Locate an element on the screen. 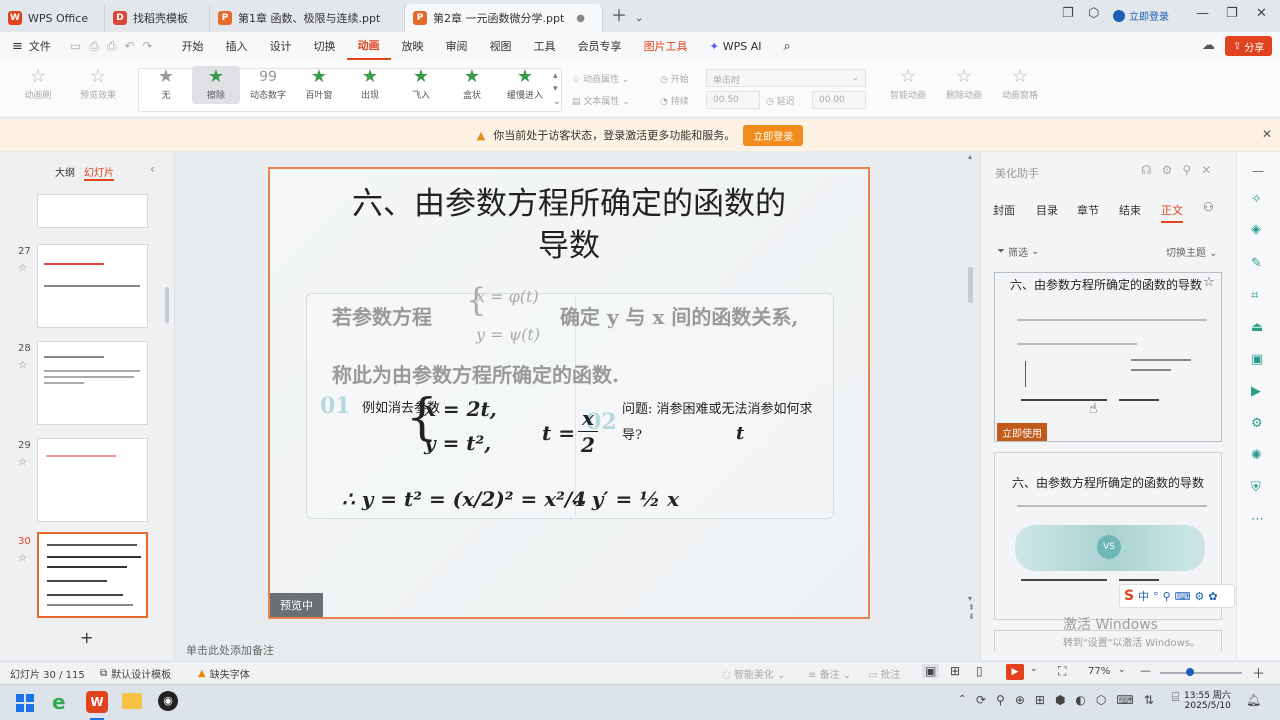 The image size is (1280, 720). crop-icon: ⌗ is located at coordinates (1254, 295).